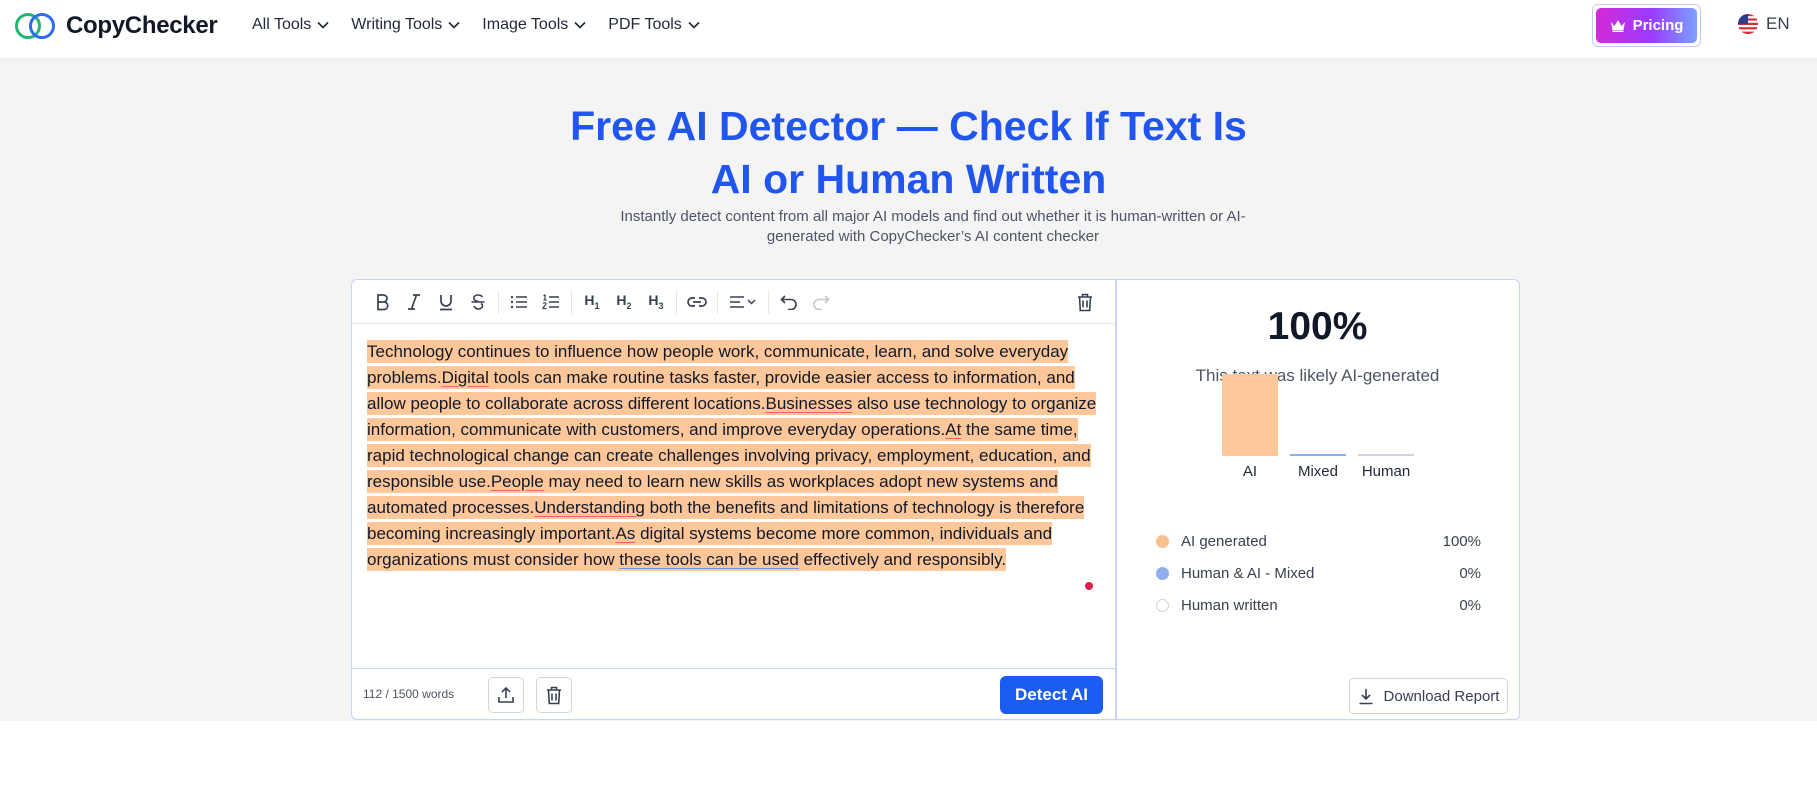  What do you see at coordinates (1428, 696) in the screenshot?
I see `download-report-button: Download Report` at bounding box center [1428, 696].